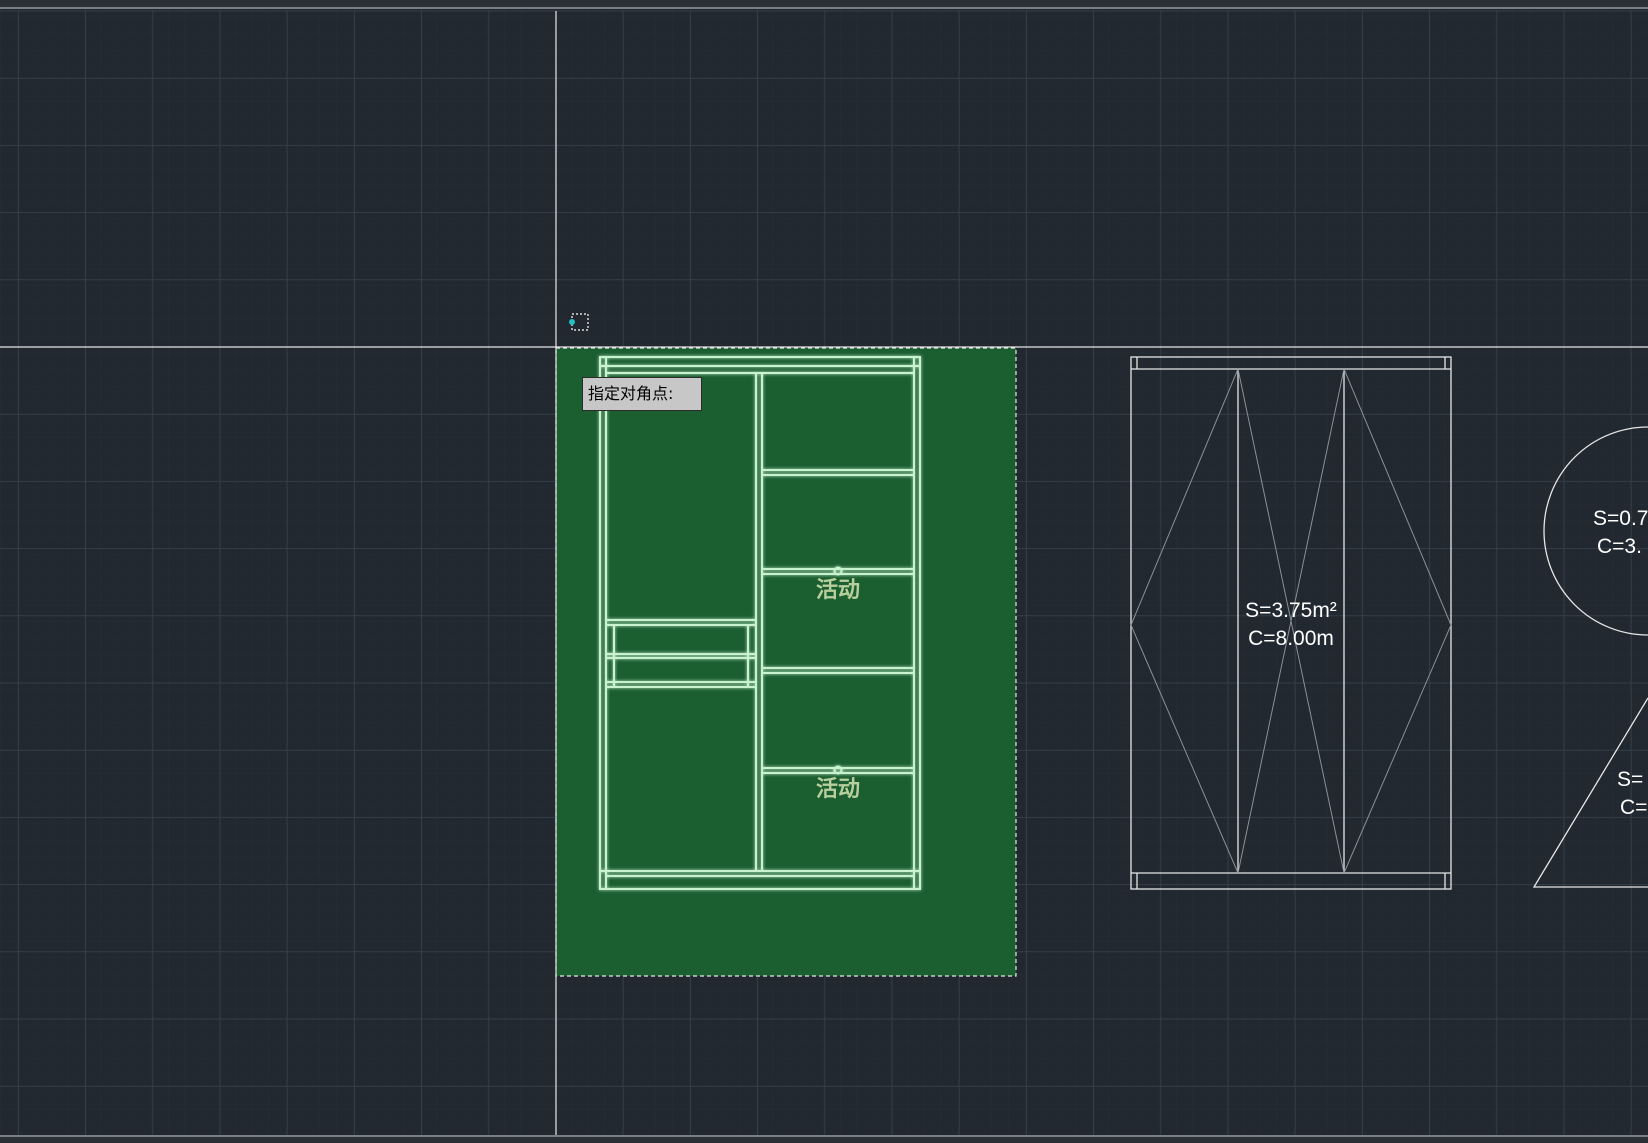  Describe the element at coordinates (642, 394) in the screenshot. I see `command-prompt-tooltip: 指定对角点:` at that location.